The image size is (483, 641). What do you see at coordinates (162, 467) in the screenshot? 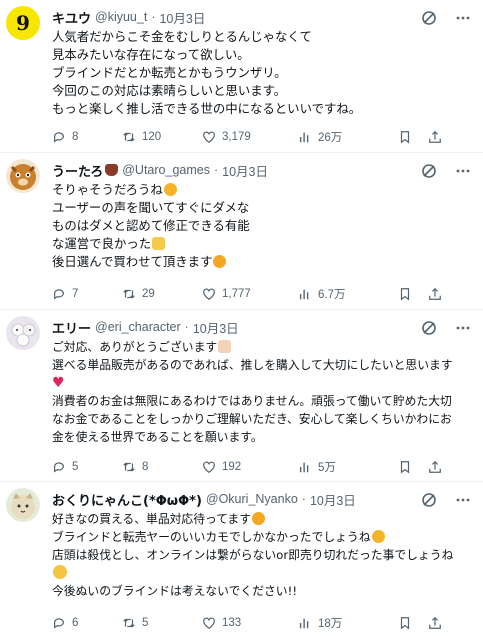
I see `retweet-button: 8` at bounding box center [162, 467].